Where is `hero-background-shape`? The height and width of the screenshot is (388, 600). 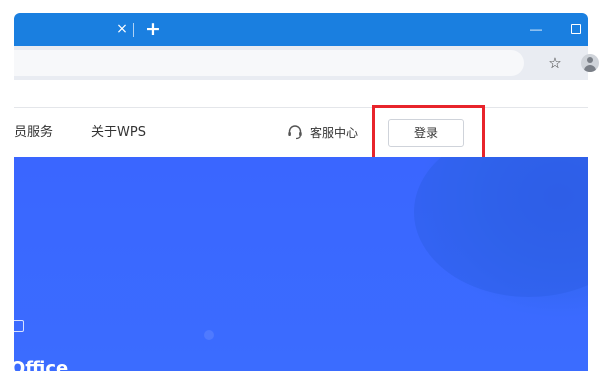 hero-background-shape is located at coordinates (501, 227).